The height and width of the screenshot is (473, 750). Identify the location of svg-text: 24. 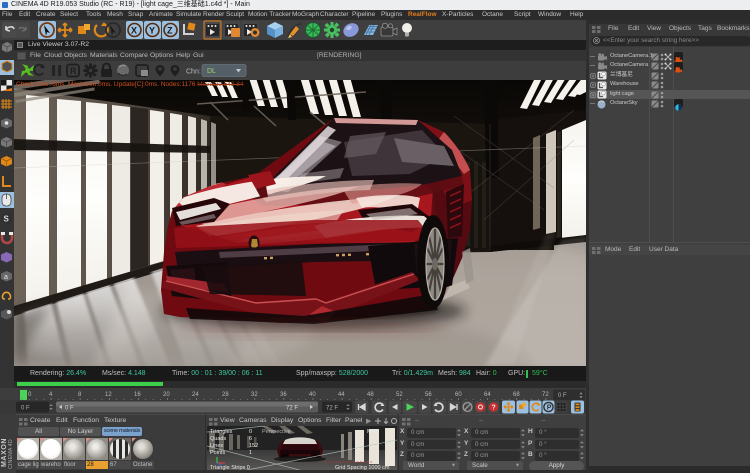
(195, 395).